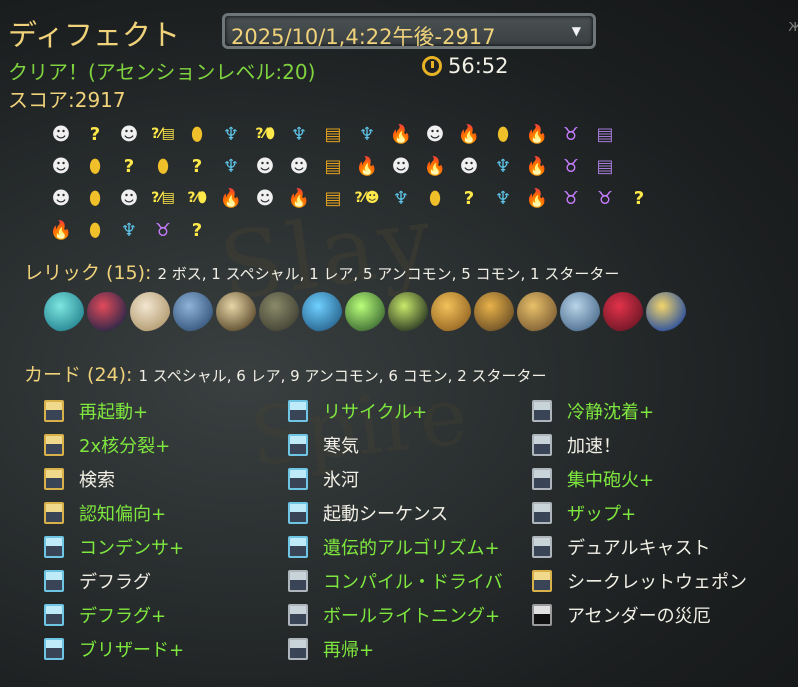  What do you see at coordinates (621, 547) in the screenshot?
I see `card-entry: デュアルキャスト` at bounding box center [621, 547].